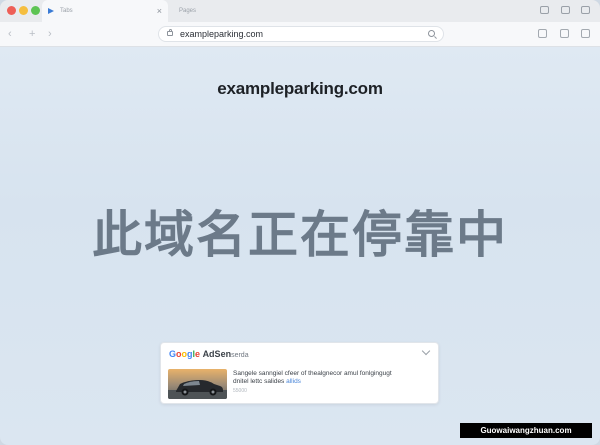 The image size is (600, 445). I want to click on ad-link: allids, so click(293, 381).